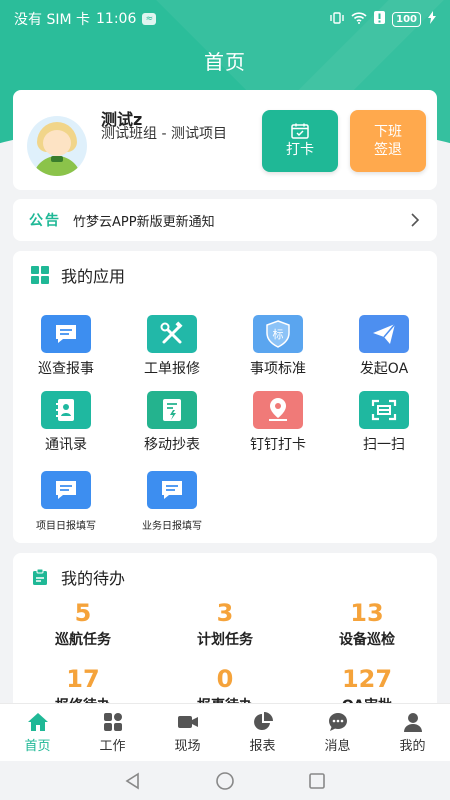 This screenshot has height=800, width=450. What do you see at coordinates (380, 19) in the screenshot?
I see `alert-icon` at bounding box center [380, 19].